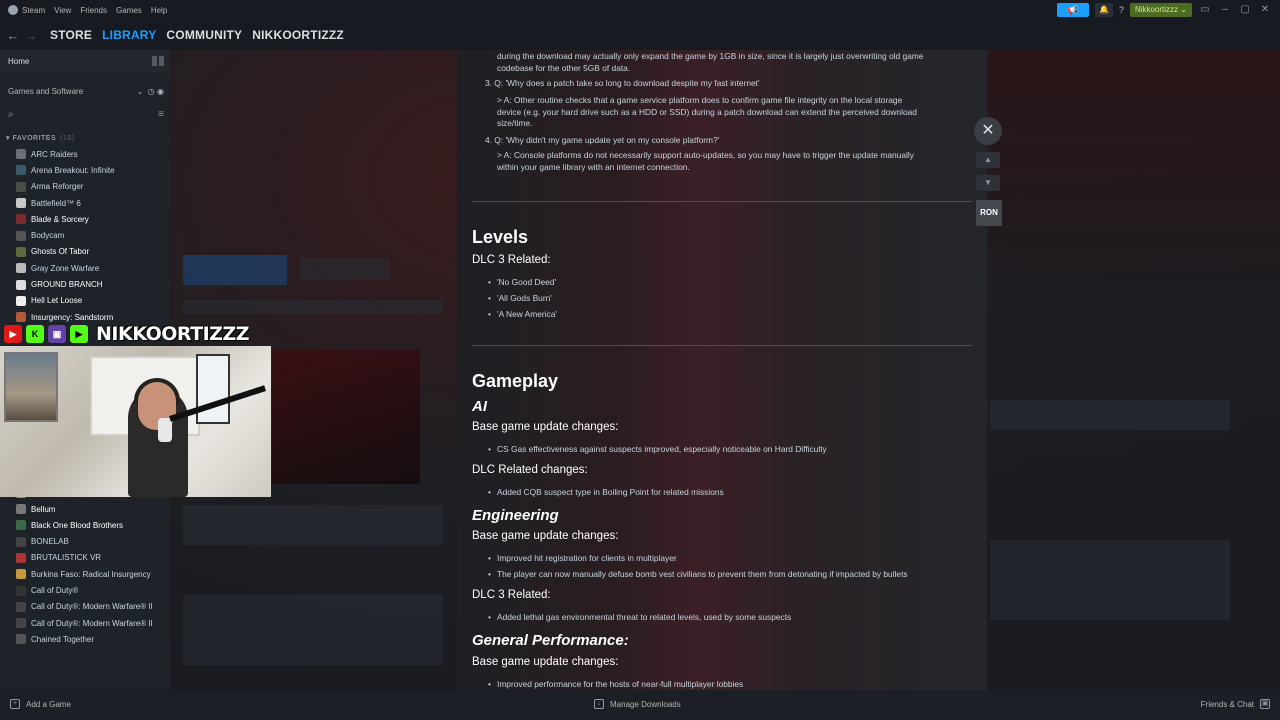 The height and width of the screenshot is (720, 1280). Describe the element at coordinates (85, 541) in the screenshot. I see `sidebar-game-item: BONELAB` at that location.